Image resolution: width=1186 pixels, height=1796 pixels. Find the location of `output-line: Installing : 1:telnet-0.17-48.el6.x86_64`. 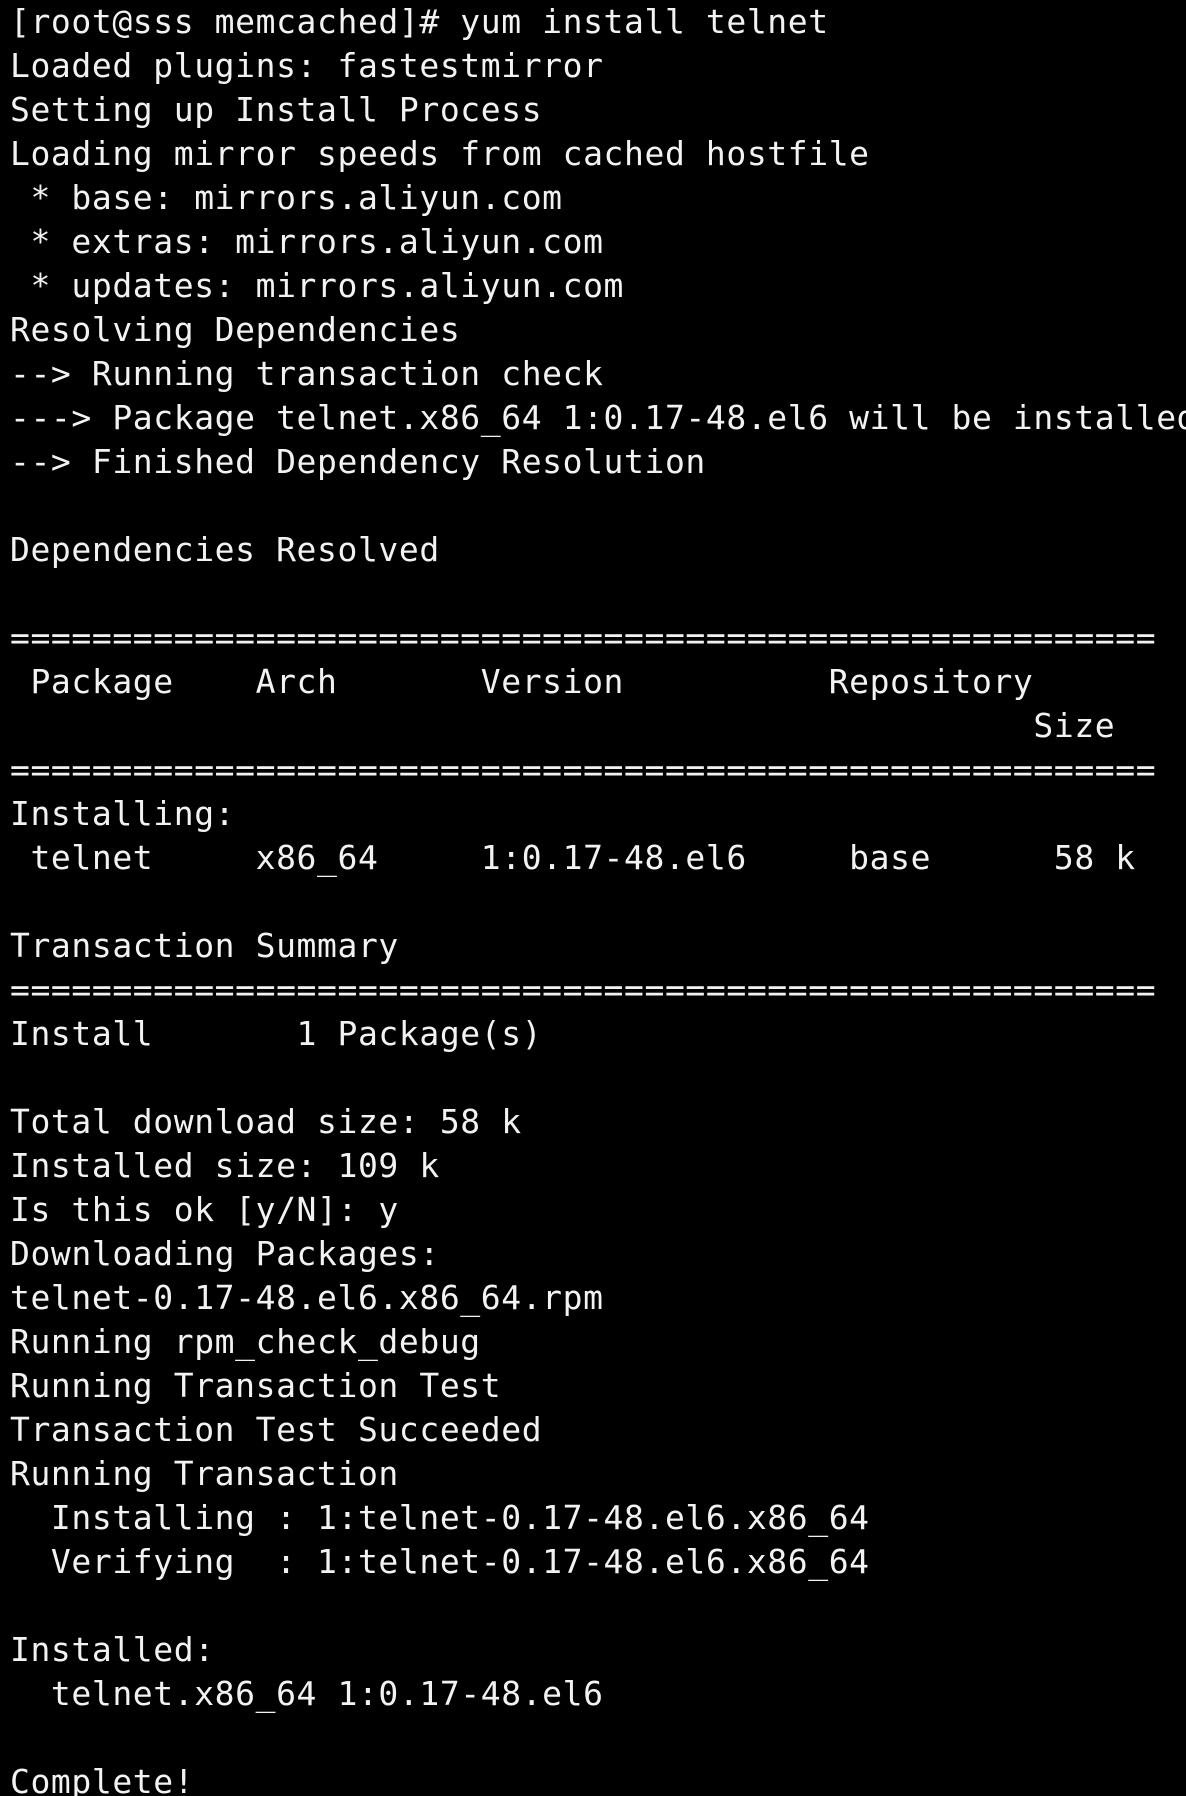

output-line: Installing : 1:telnet-0.17-48.el6.x86_64 is located at coordinates (440, 1517).